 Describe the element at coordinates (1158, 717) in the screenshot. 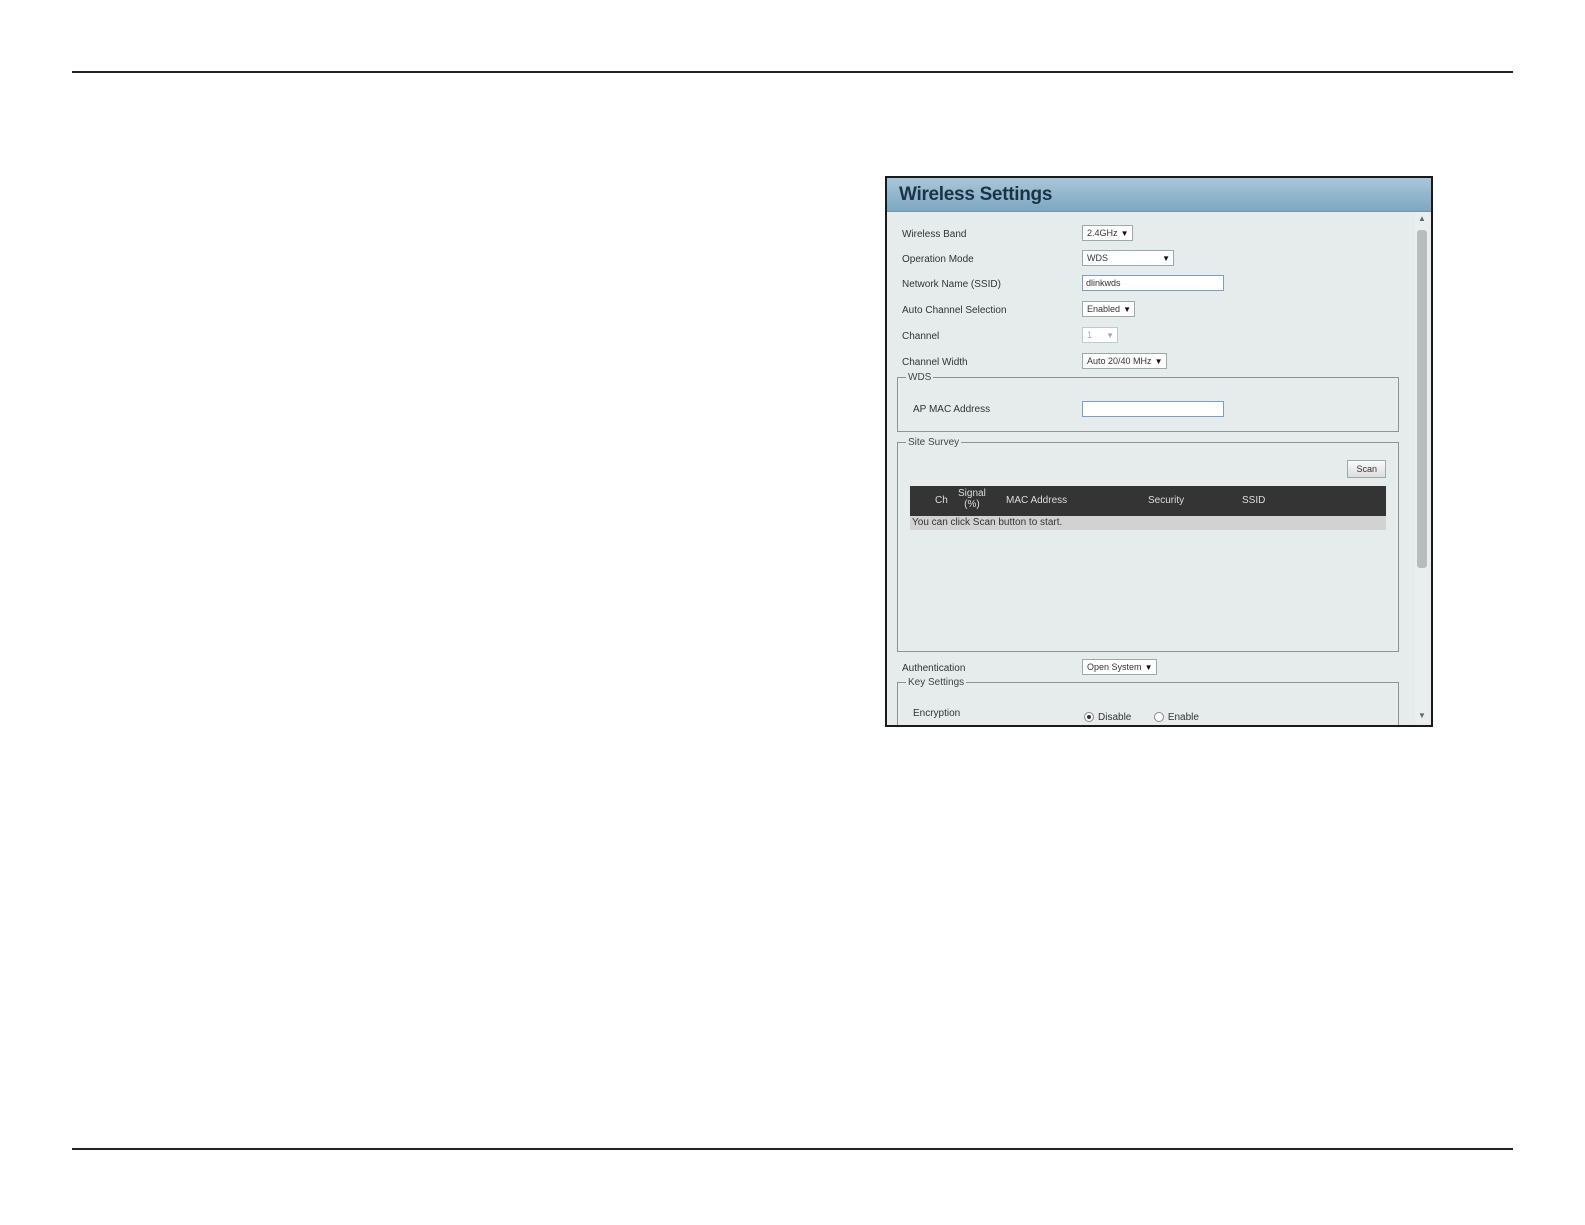

I see `radio-unselected-icon` at that location.